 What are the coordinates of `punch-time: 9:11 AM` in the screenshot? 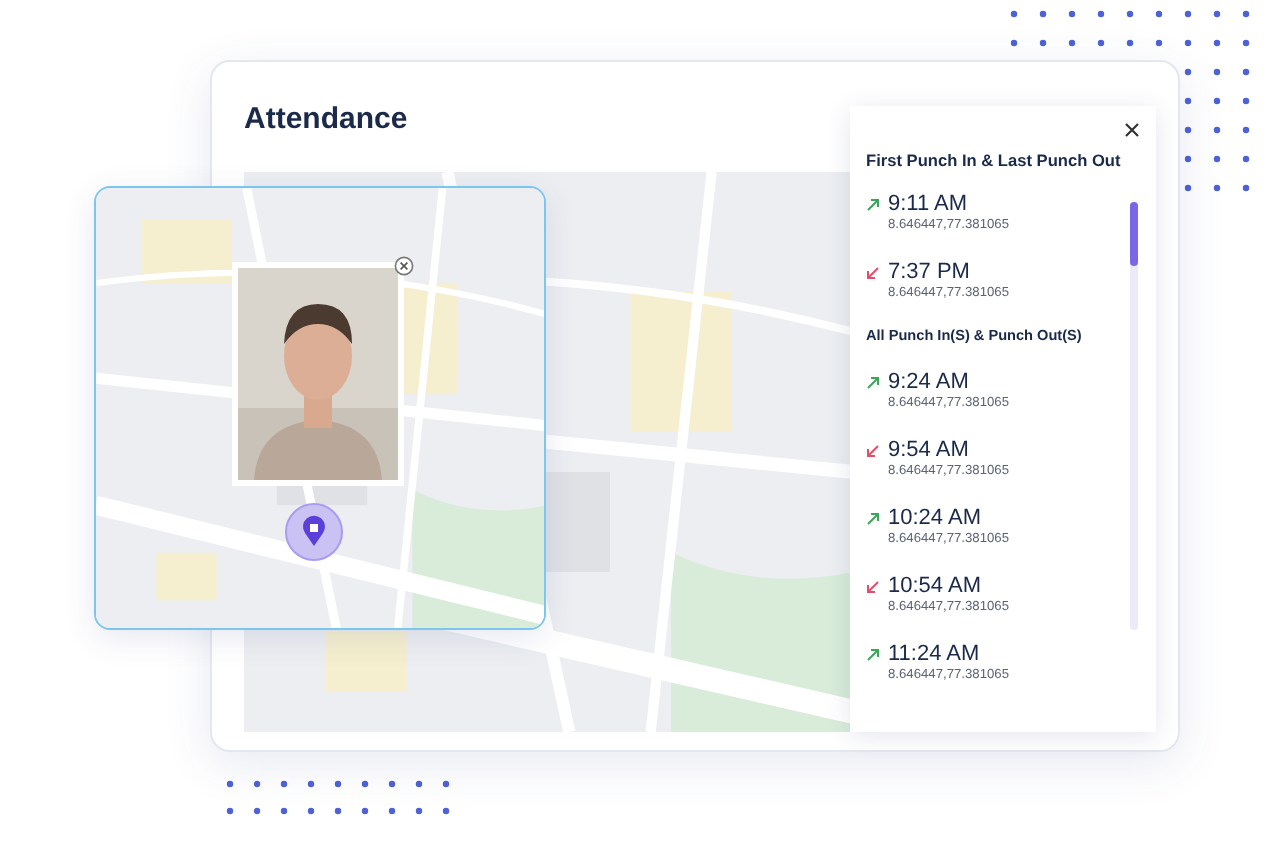 It's located at (928, 204).